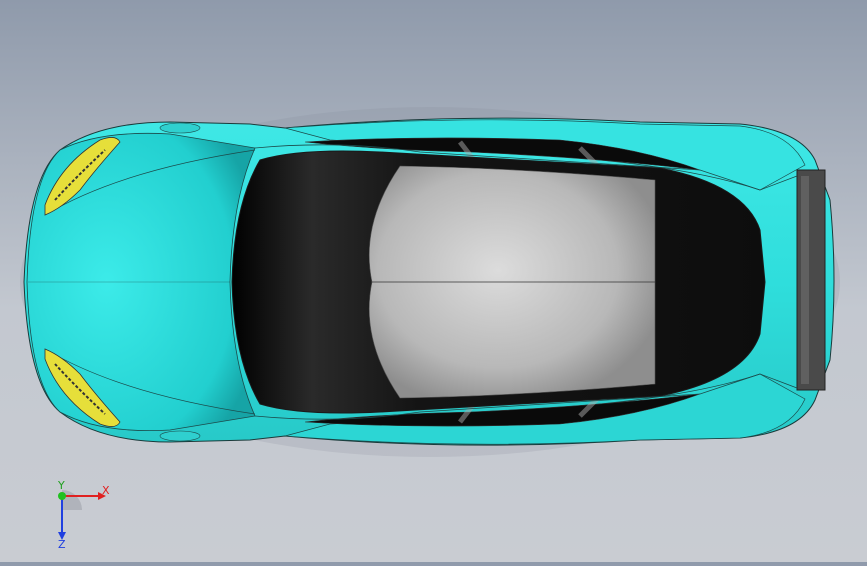 The width and height of the screenshot is (867, 566). I want to click on triad-y-axis, so click(62, 496).